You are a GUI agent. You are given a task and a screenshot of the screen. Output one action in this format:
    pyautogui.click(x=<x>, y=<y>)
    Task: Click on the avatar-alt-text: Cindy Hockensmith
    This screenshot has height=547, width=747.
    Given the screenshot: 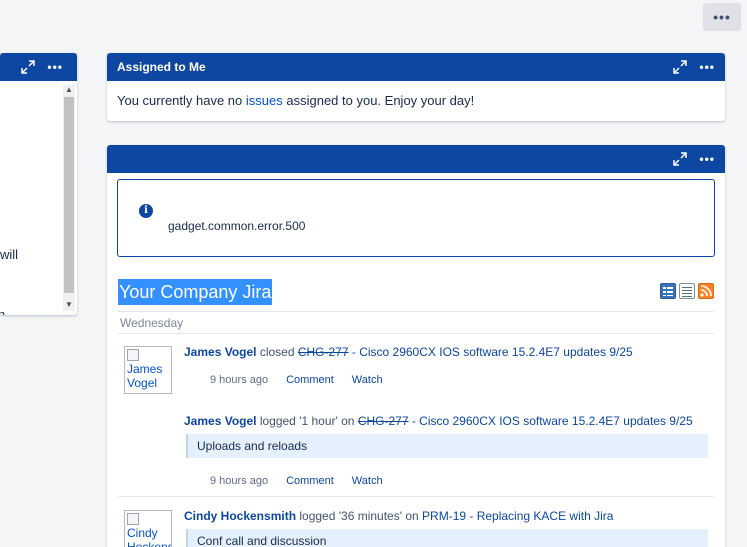 What is the action you would take?
    pyautogui.click(x=149, y=536)
    